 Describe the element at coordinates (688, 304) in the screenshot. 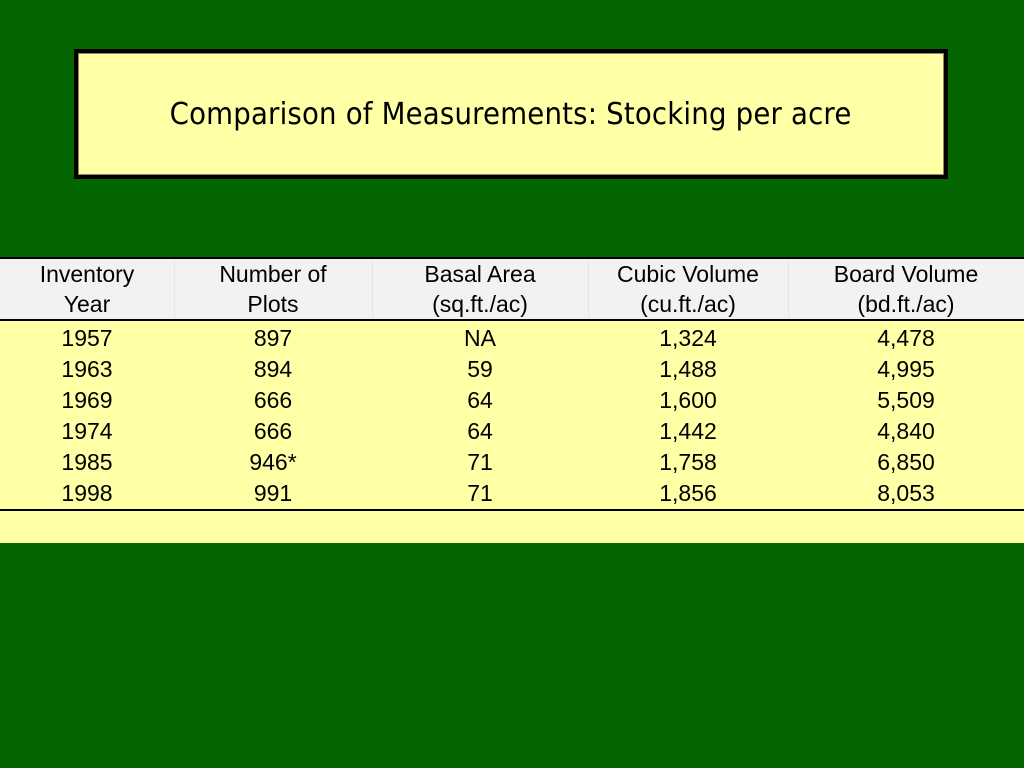

I see `header-line: (cu.ft./ac)` at that location.